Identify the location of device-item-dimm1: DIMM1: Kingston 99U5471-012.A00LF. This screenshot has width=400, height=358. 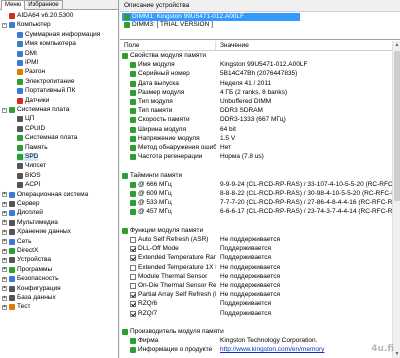
(211, 17).